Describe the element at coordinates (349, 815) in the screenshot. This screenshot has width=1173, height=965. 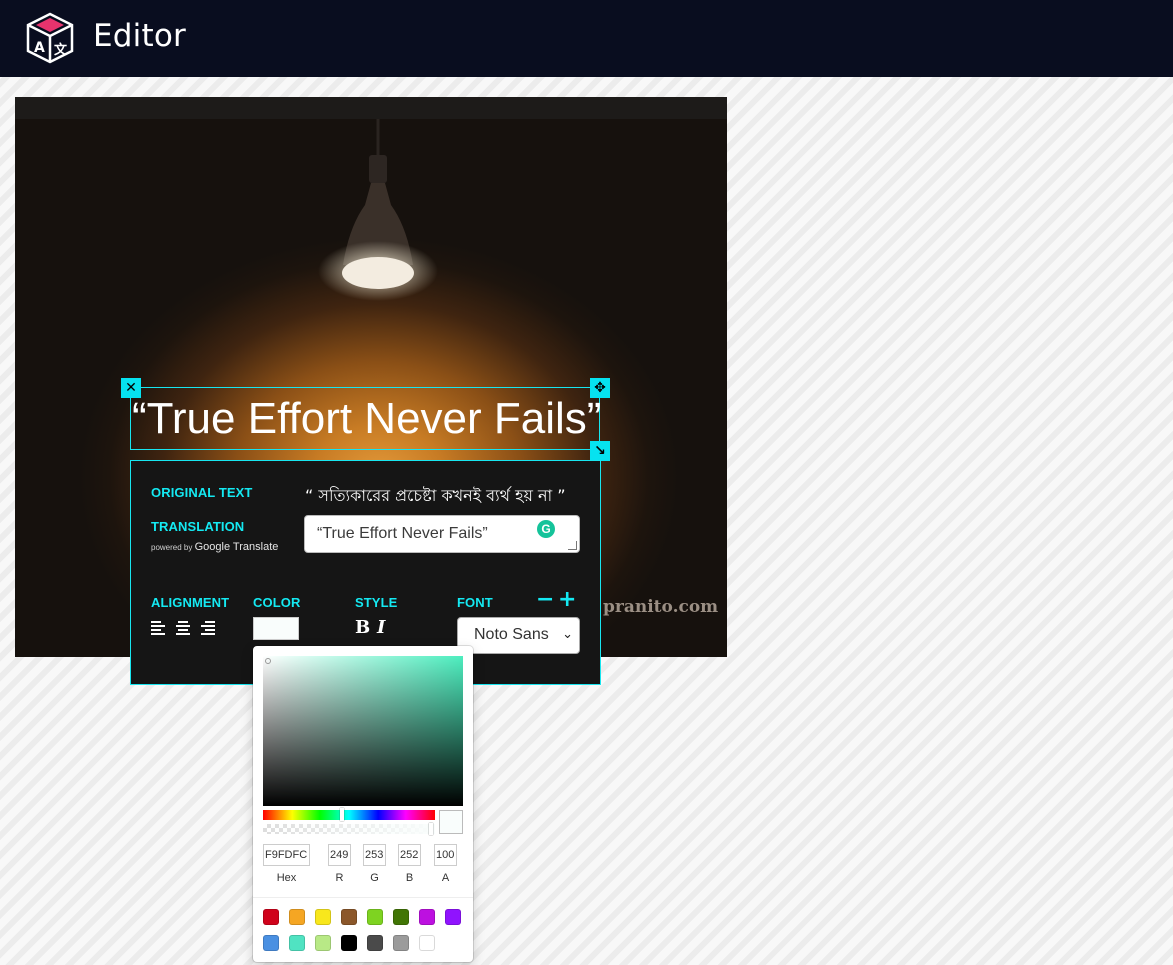
I see `hue-slider` at that location.